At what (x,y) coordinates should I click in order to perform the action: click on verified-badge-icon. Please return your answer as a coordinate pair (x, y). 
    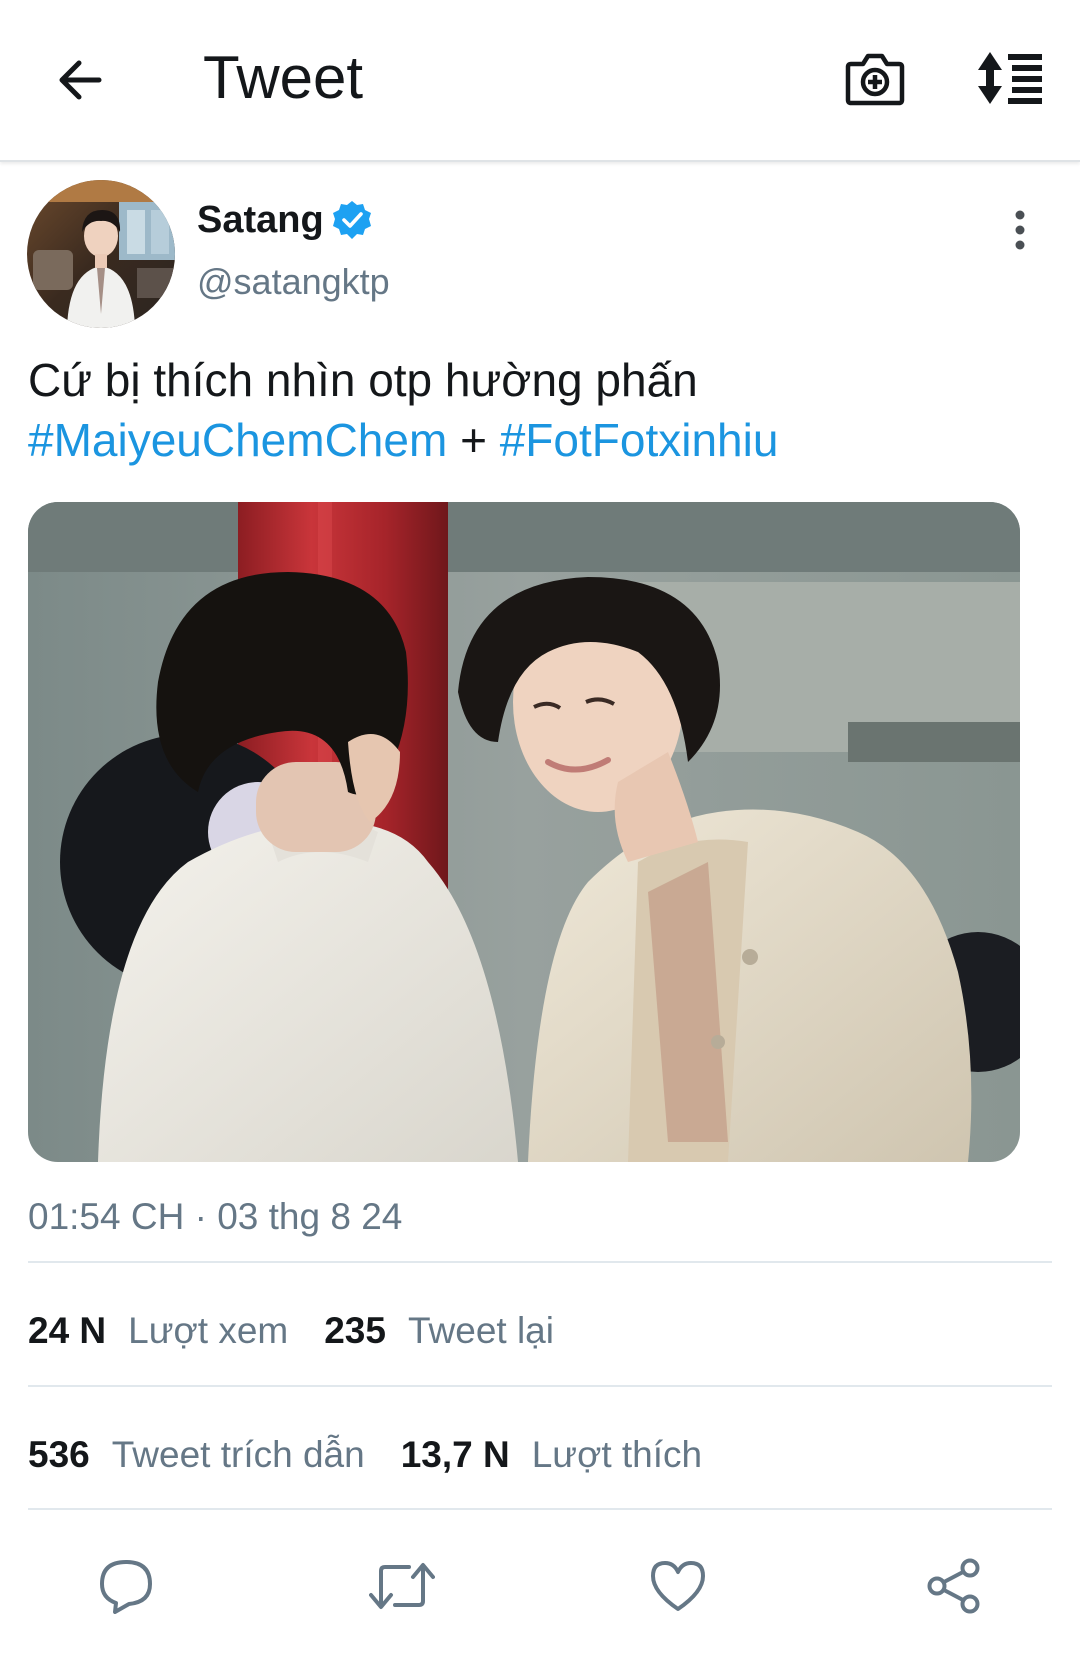
    Looking at the image, I should click on (351, 220).